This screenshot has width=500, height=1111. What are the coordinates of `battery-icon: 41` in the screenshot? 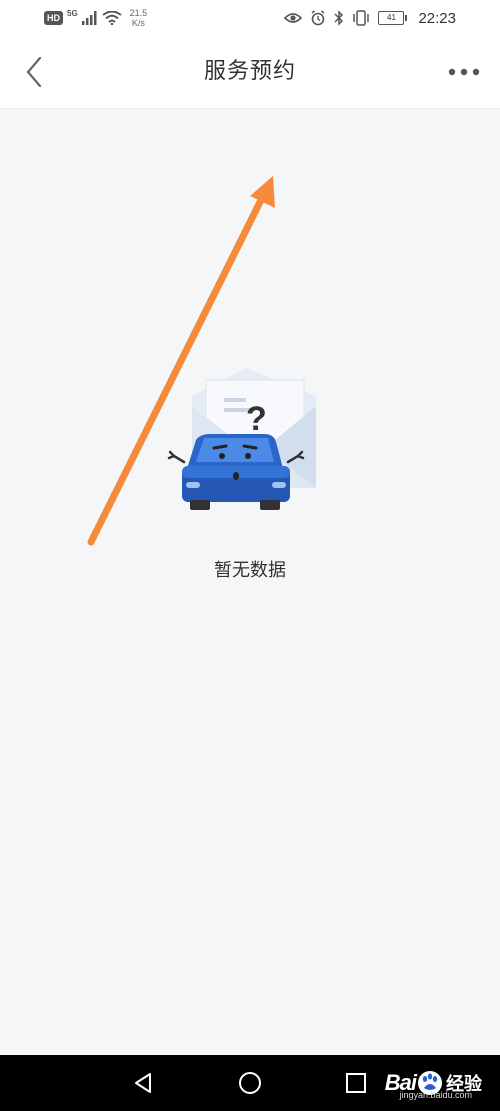 It's located at (393, 18).